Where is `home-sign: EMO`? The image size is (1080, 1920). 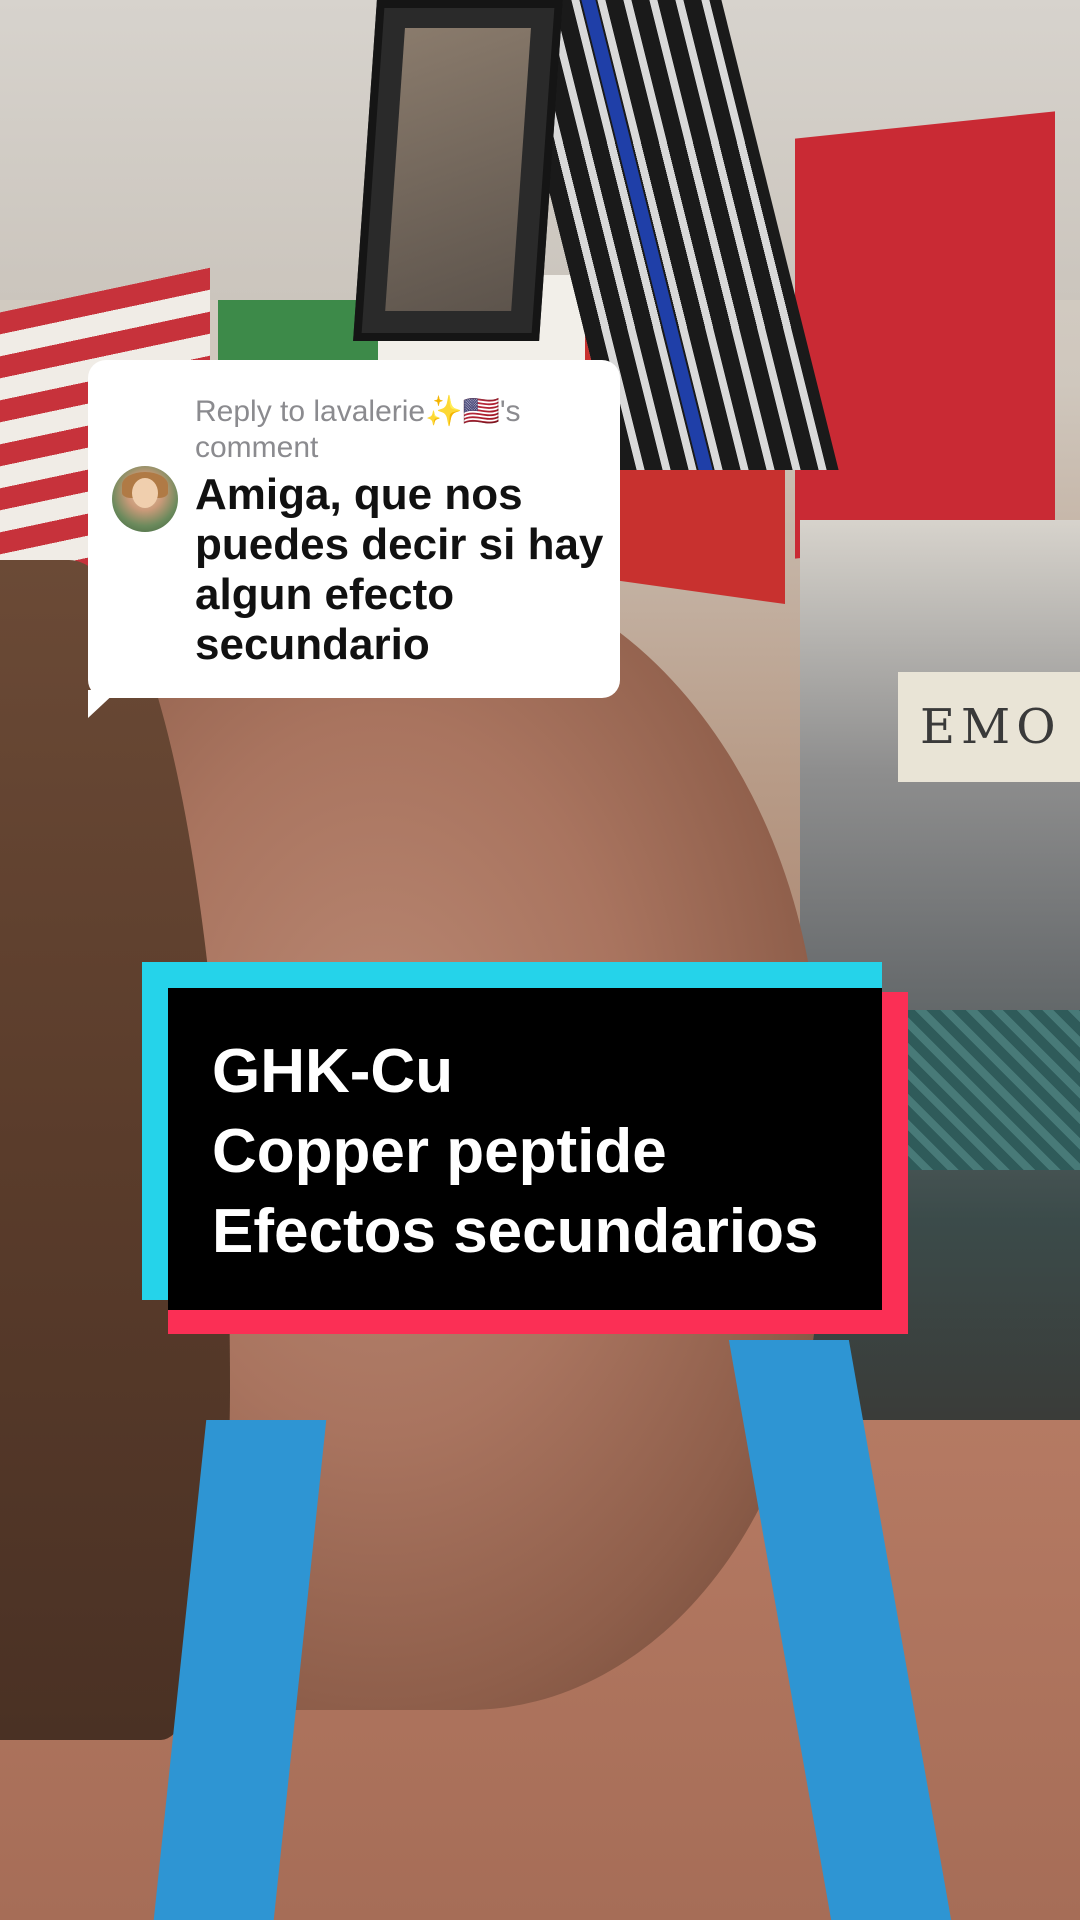
home-sign: EMO is located at coordinates (989, 727).